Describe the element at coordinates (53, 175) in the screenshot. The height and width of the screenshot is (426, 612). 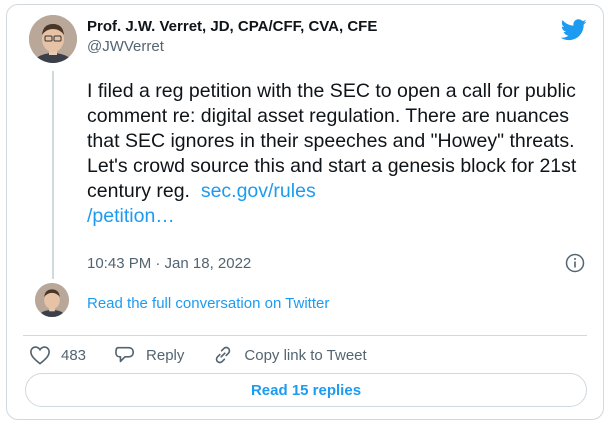
I see `thread-line` at that location.